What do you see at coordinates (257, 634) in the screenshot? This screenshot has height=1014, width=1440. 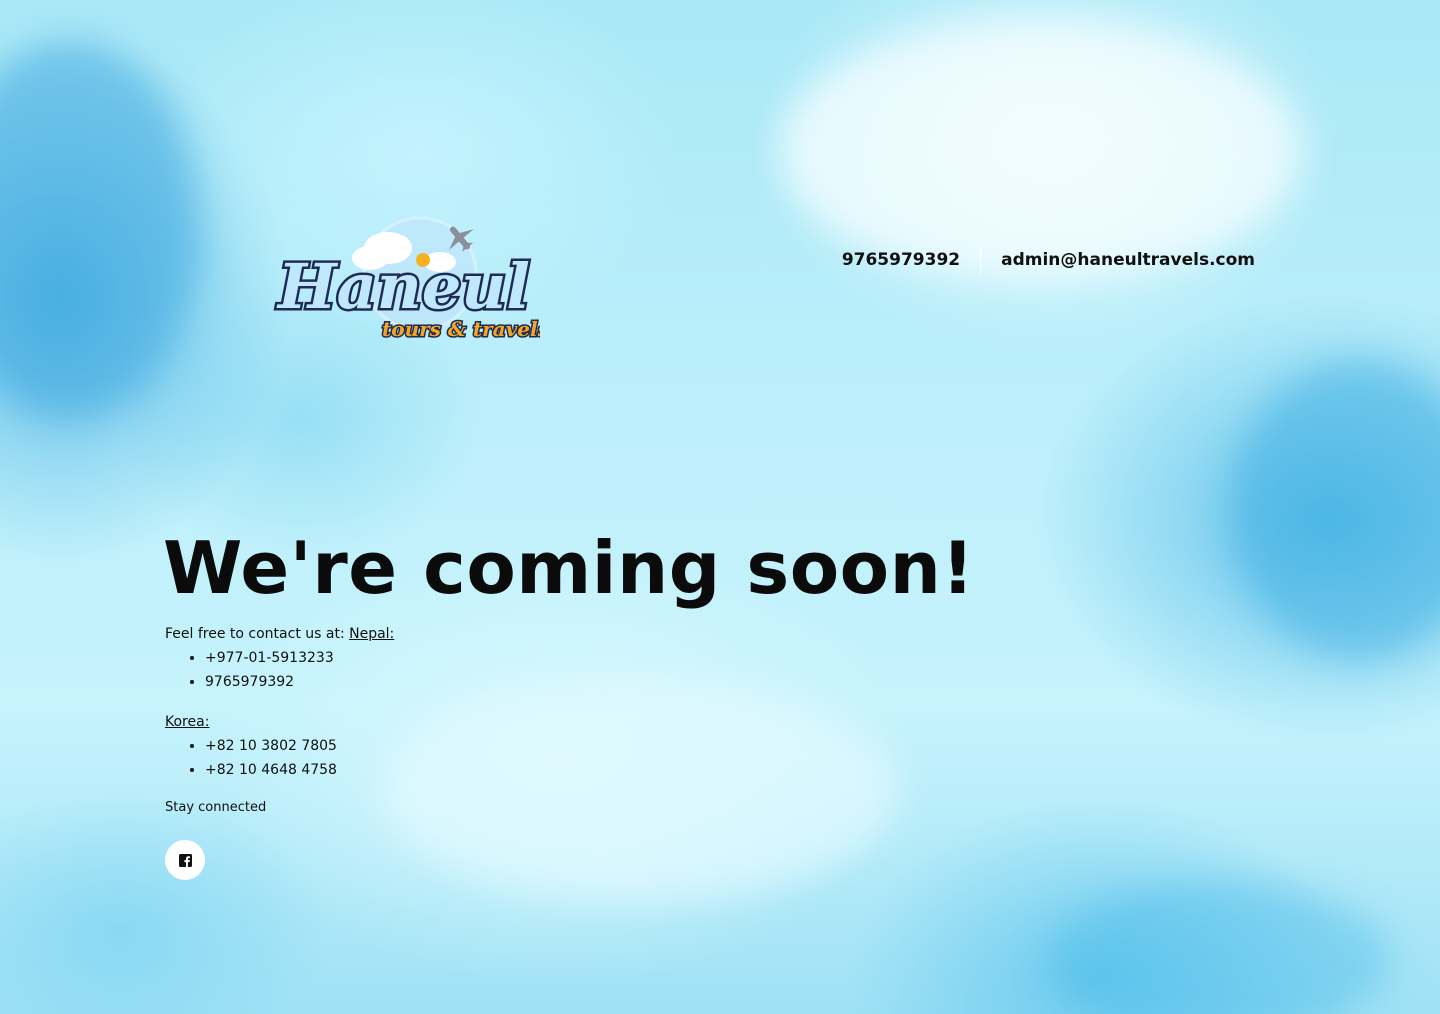 I see `contact-intro-text: Feel free to contact us at:` at bounding box center [257, 634].